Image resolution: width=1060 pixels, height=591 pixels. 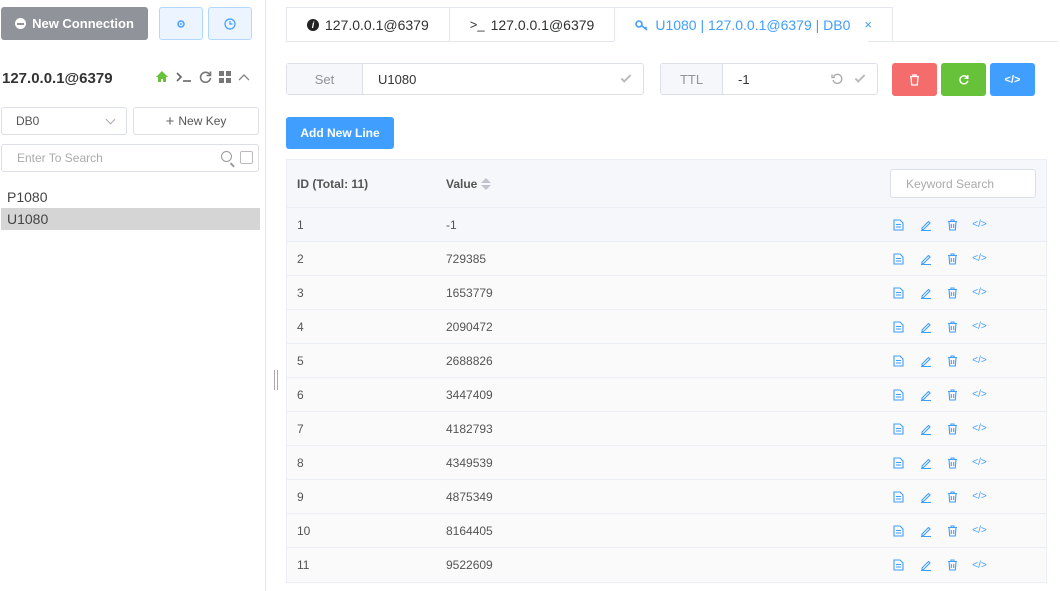 I want to click on key-list-item-active: U1080, so click(x=130, y=219).